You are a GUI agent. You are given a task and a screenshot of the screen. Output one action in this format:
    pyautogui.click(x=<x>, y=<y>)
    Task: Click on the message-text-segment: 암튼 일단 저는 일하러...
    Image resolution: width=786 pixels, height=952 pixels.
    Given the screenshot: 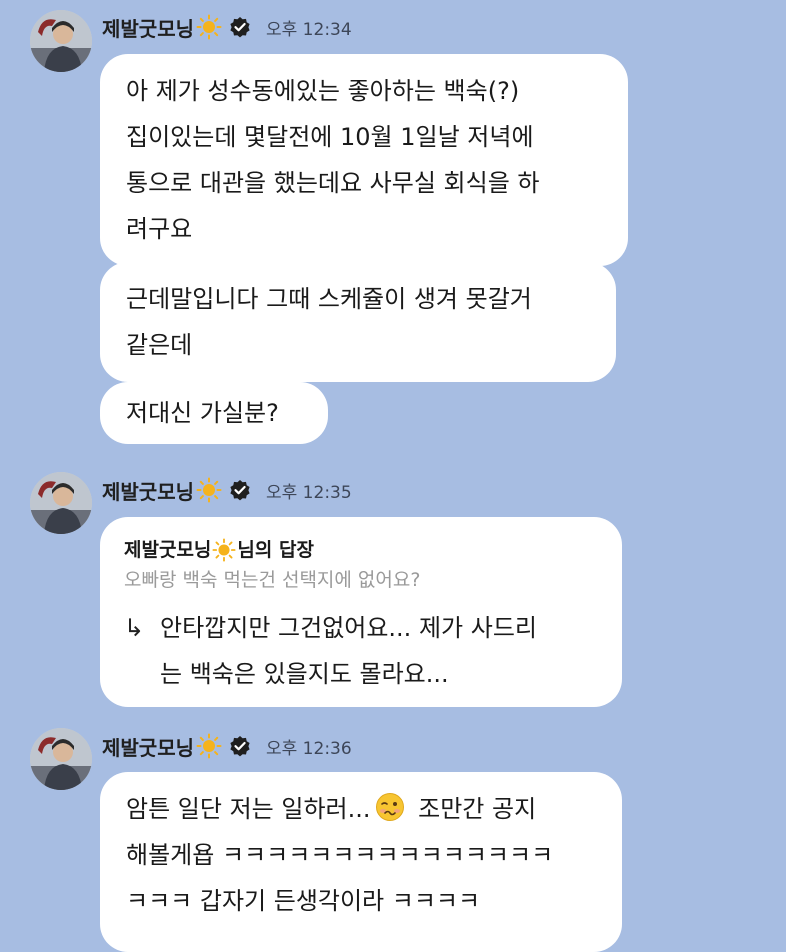 What is the action you would take?
    pyautogui.click(x=248, y=809)
    